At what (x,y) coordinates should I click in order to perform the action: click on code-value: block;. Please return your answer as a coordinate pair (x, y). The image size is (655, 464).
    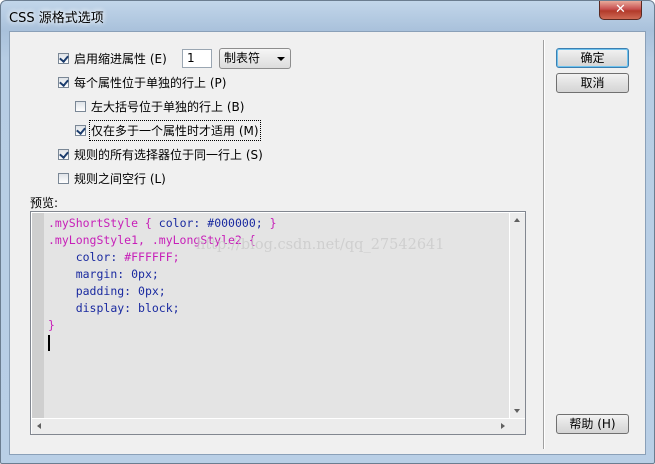
    Looking at the image, I should click on (159, 308).